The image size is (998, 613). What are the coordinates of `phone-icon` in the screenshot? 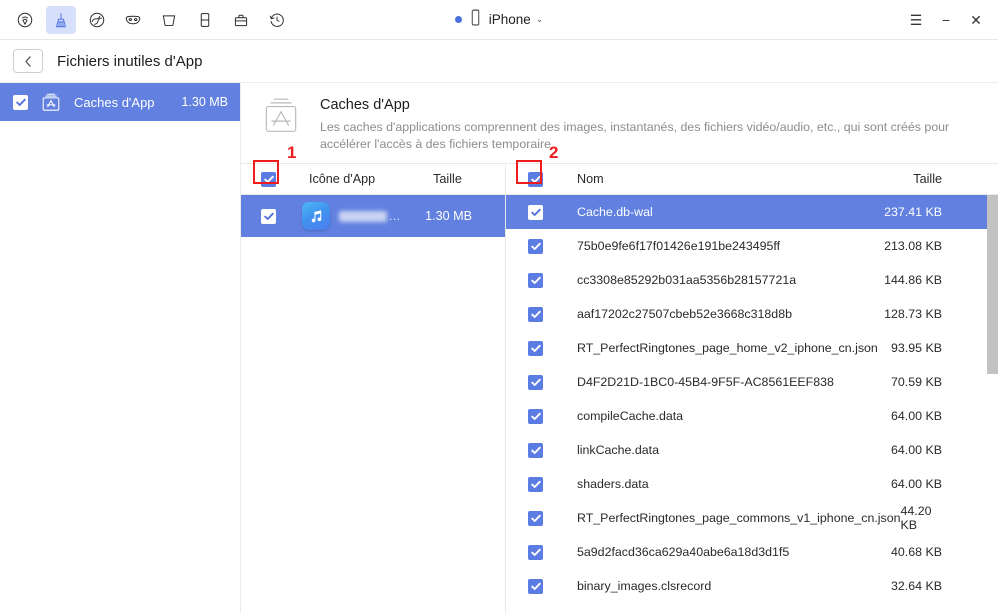 It's located at (205, 20).